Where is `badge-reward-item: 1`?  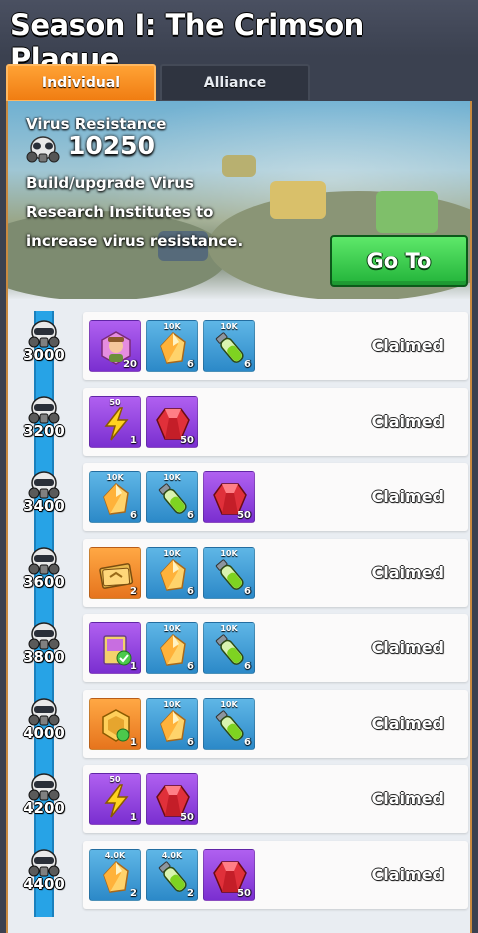 badge-reward-item: 1 is located at coordinates (115, 723).